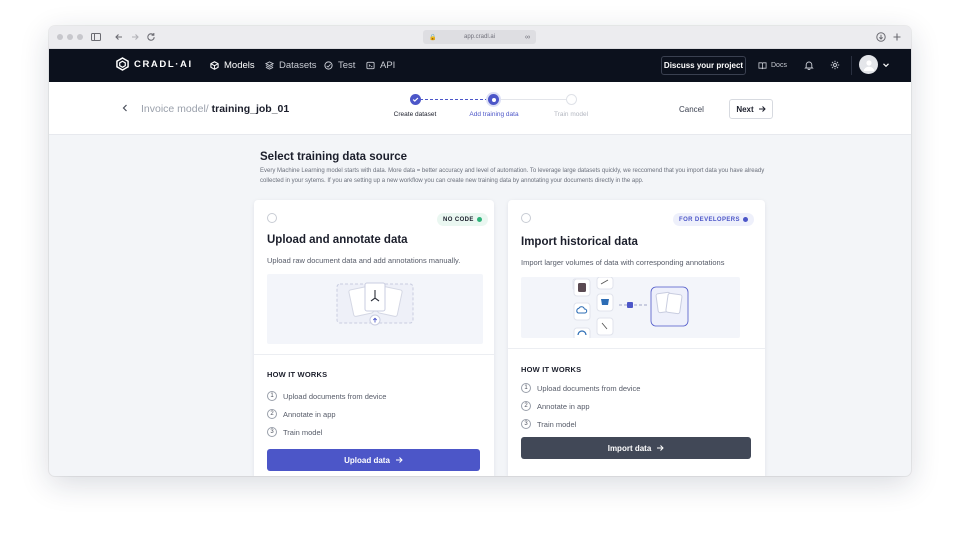  What do you see at coordinates (373, 460) in the screenshot?
I see `upload-data-button: Upload data` at bounding box center [373, 460].